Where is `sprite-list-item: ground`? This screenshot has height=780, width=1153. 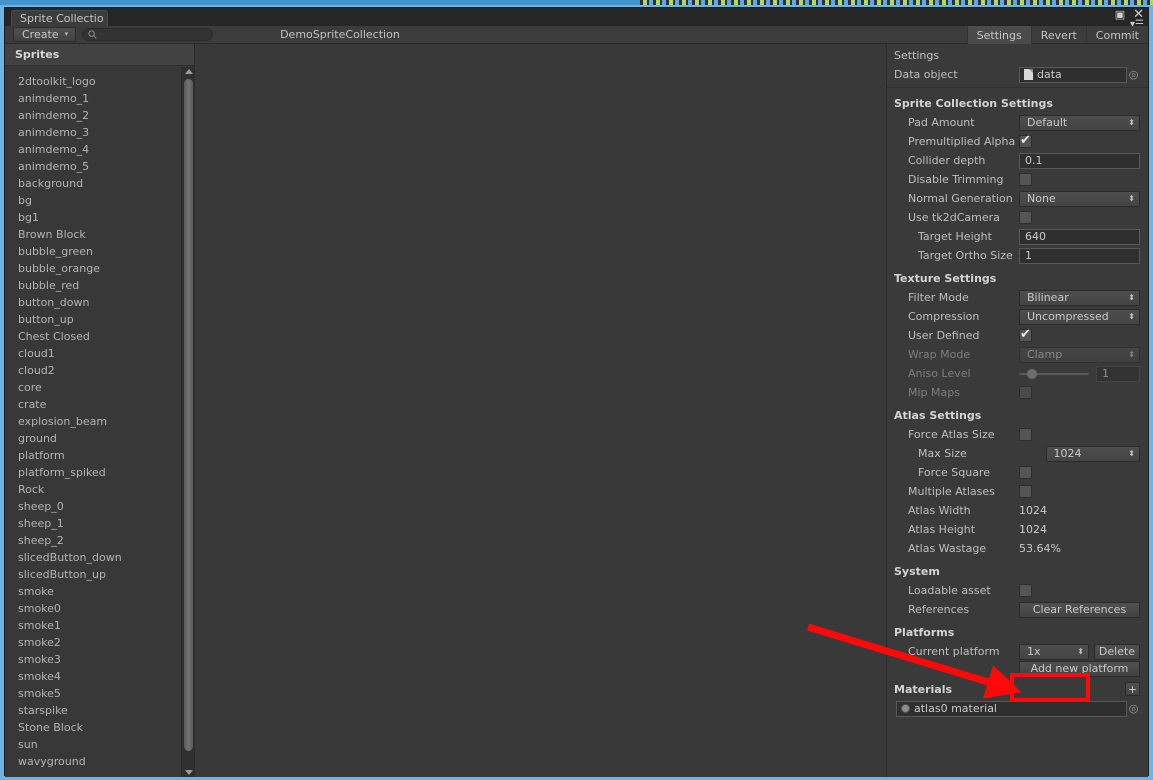
sprite-list-item: ground is located at coordinates (99, 438).